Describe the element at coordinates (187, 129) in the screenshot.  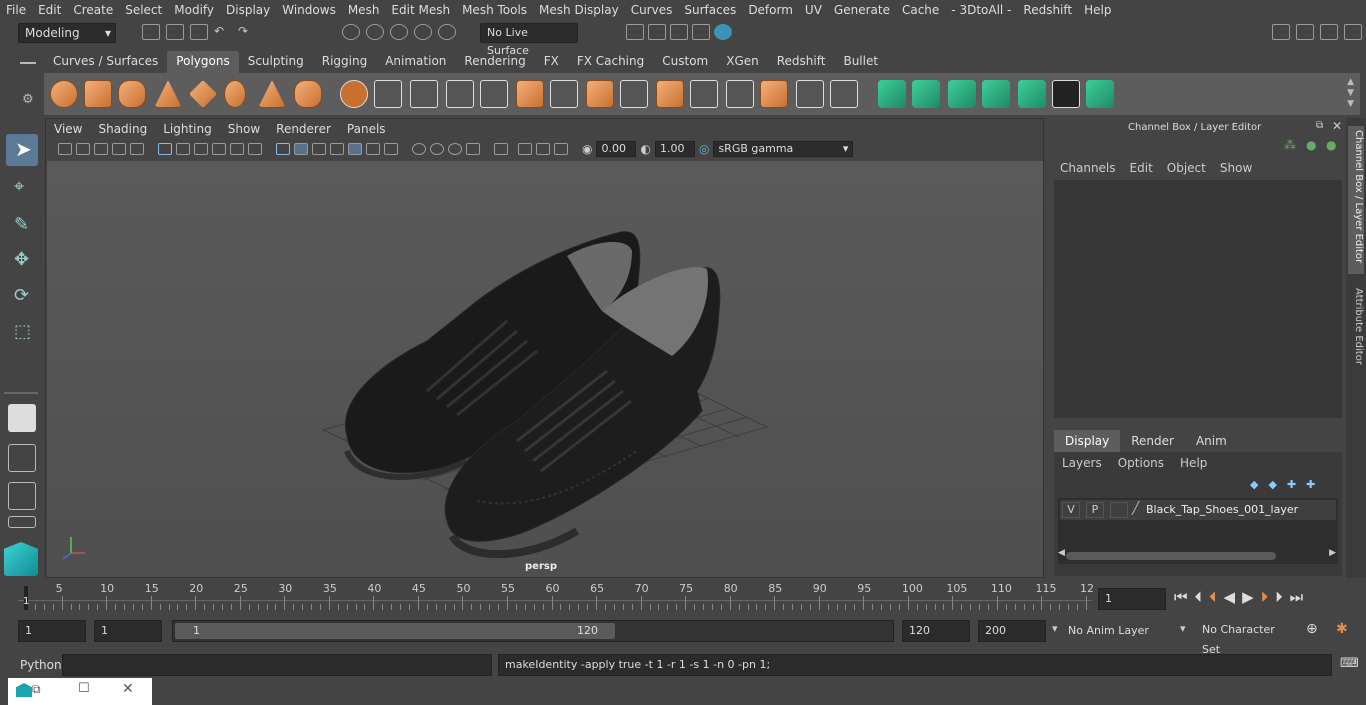
I see `viewport-menu-lighting: Lighting` at that location.